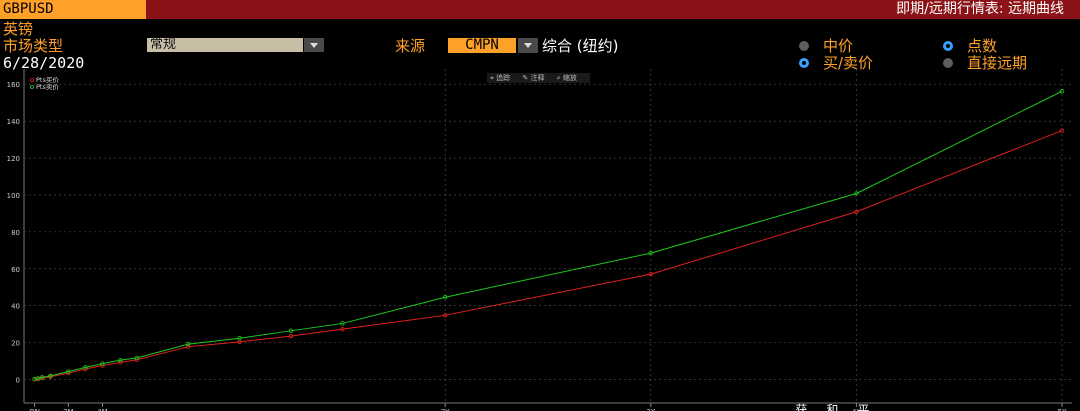  I want to click on legend: Pts买价Pts卖价, so click(44, 83).